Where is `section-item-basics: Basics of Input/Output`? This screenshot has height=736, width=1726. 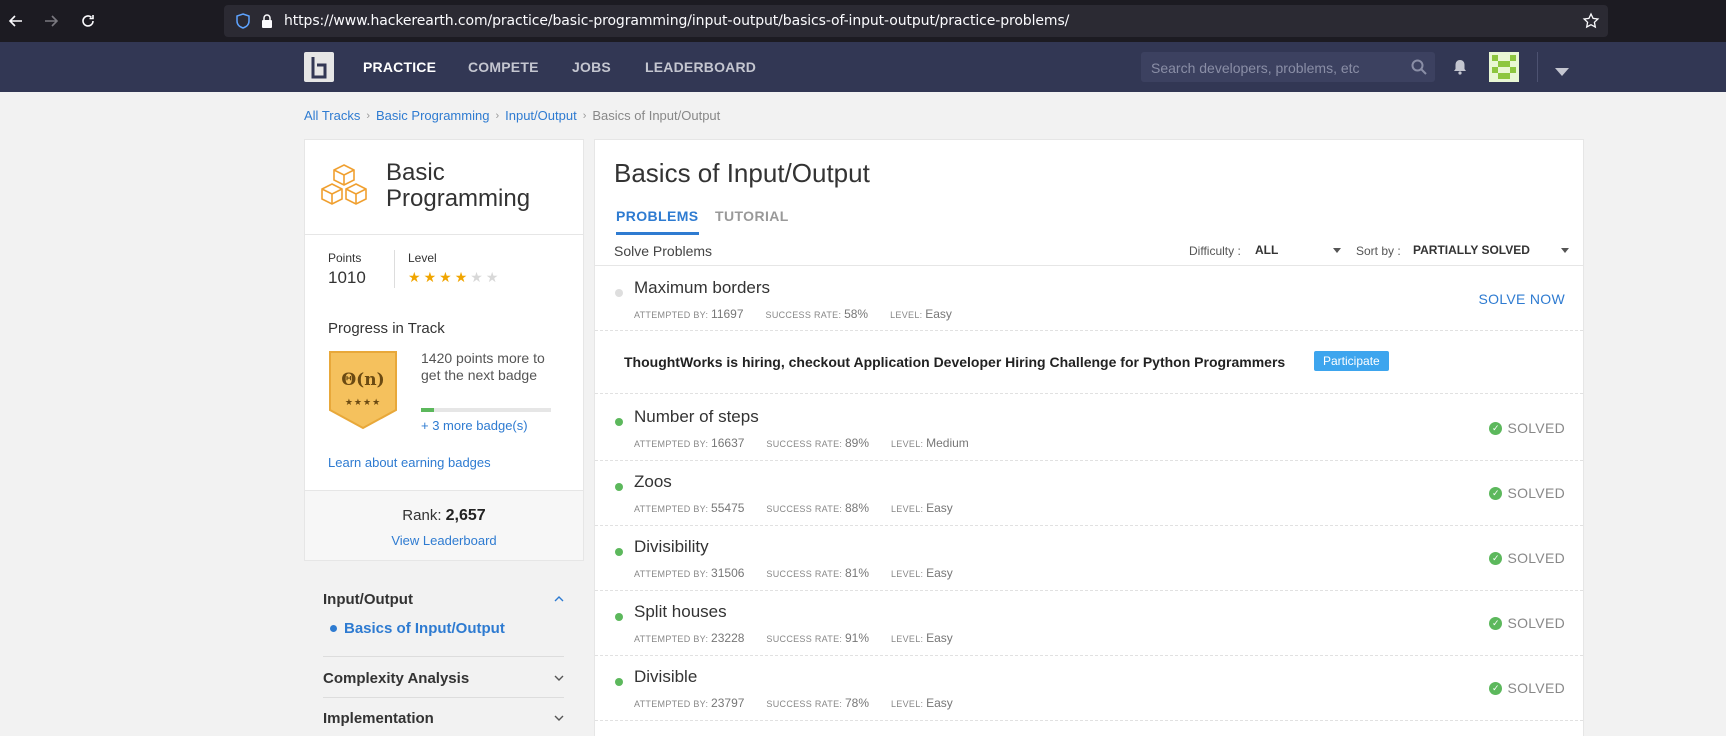 section-item-basics: Basics of Input/Output is located at coordinates (417, 628).